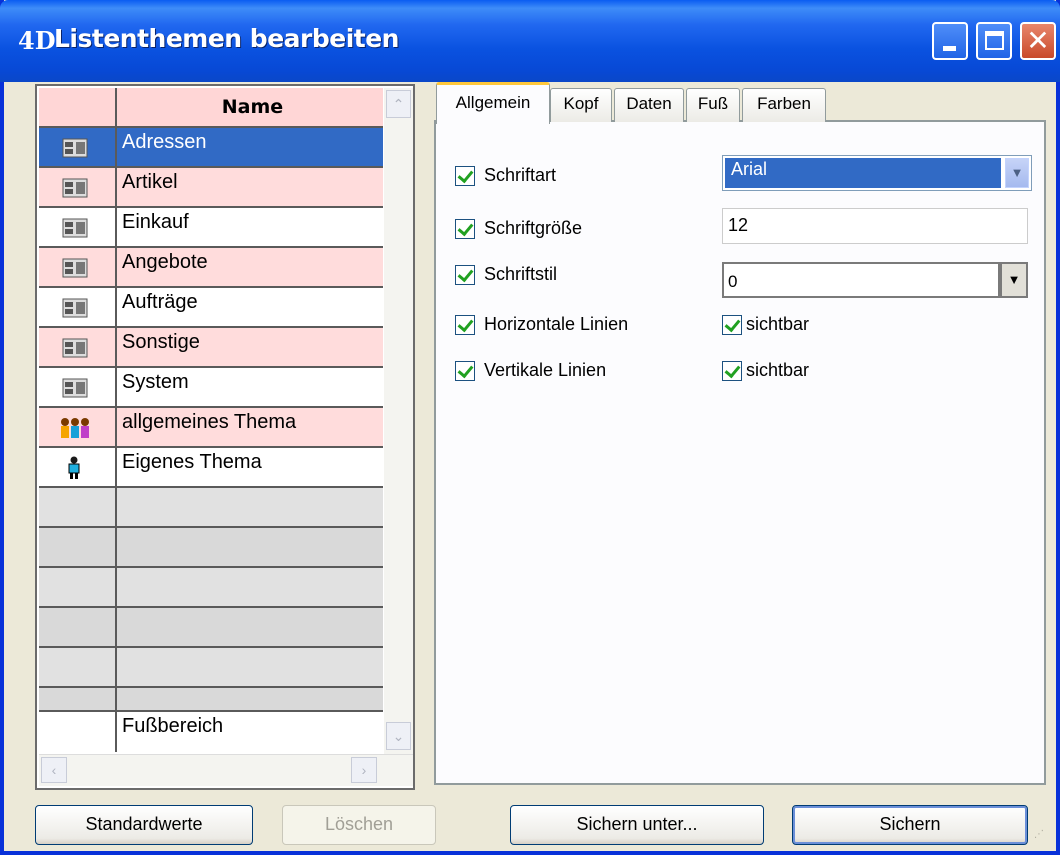  What do you see at coordinates (493, 103) in the screenshot?
I see `tab-allgemein: Allgemein` at bounding box center [493, 103].